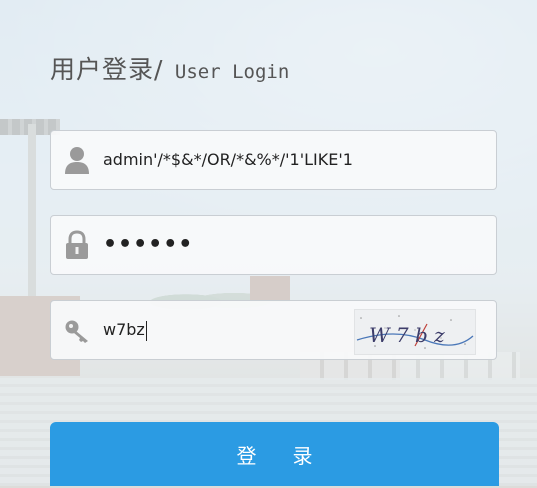  I want to click on captcha-field: w7bz W 7 b z, so click(273, 330).